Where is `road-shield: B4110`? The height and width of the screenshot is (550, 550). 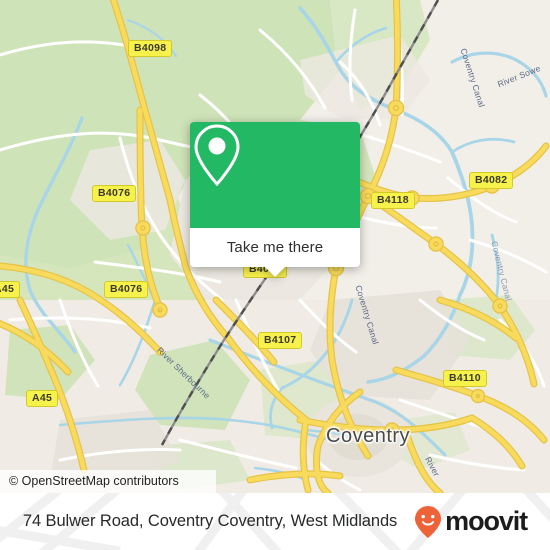 road-shield: B4110 is located at coordinates (465, 378).